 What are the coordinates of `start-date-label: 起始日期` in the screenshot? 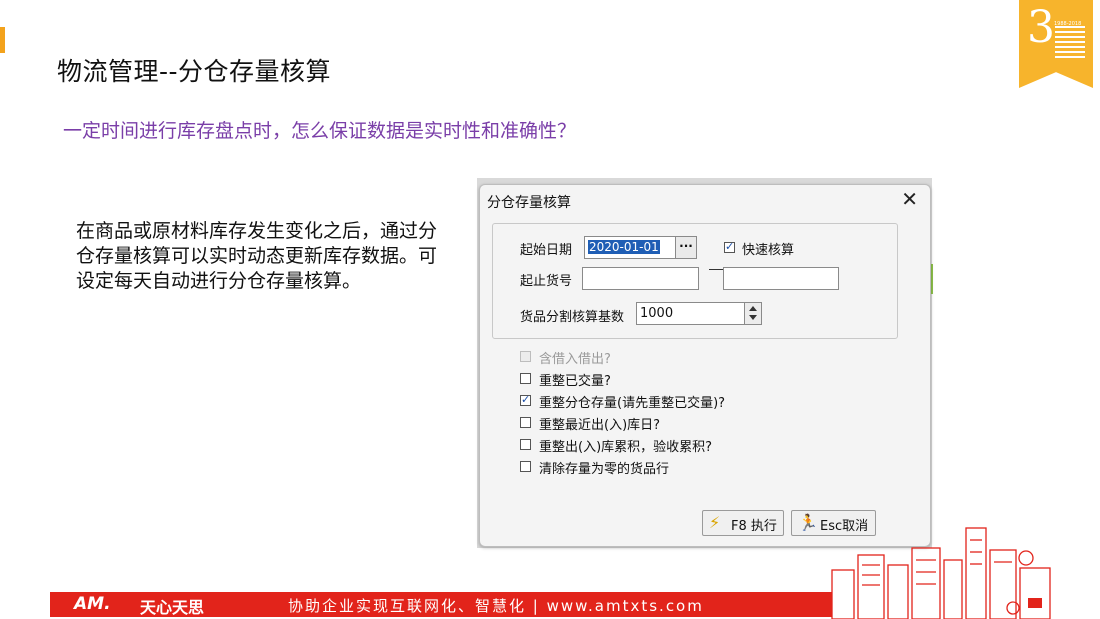 It's located at (546, 250).